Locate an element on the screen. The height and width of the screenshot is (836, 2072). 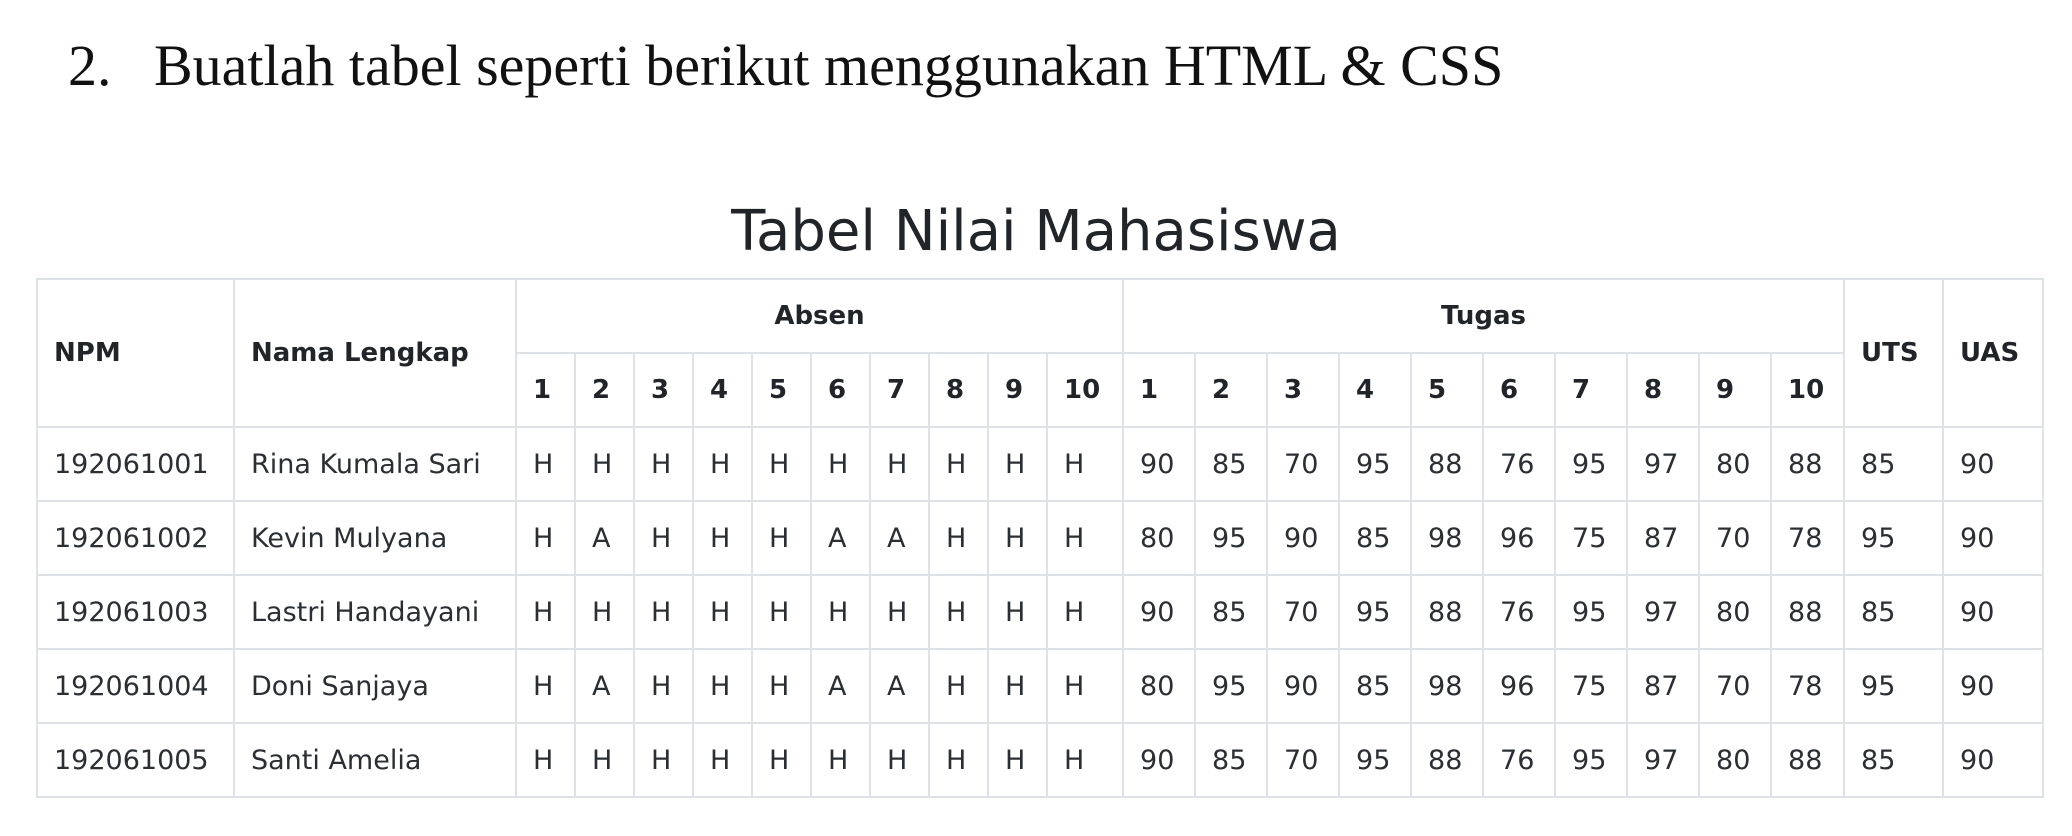
cell-absen-7: A is located at coordinates (899, 538).